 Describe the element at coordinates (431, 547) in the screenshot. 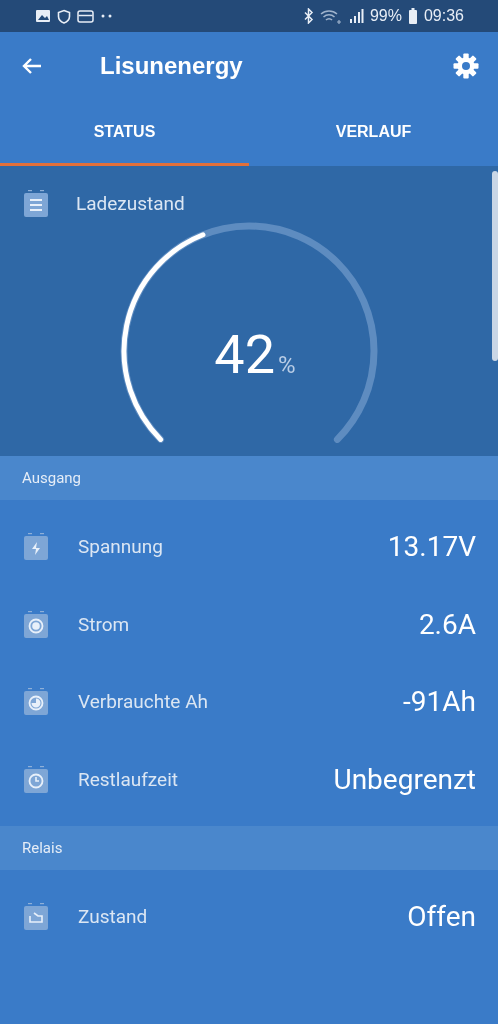

I see `row-value: 13.17V` at that location.